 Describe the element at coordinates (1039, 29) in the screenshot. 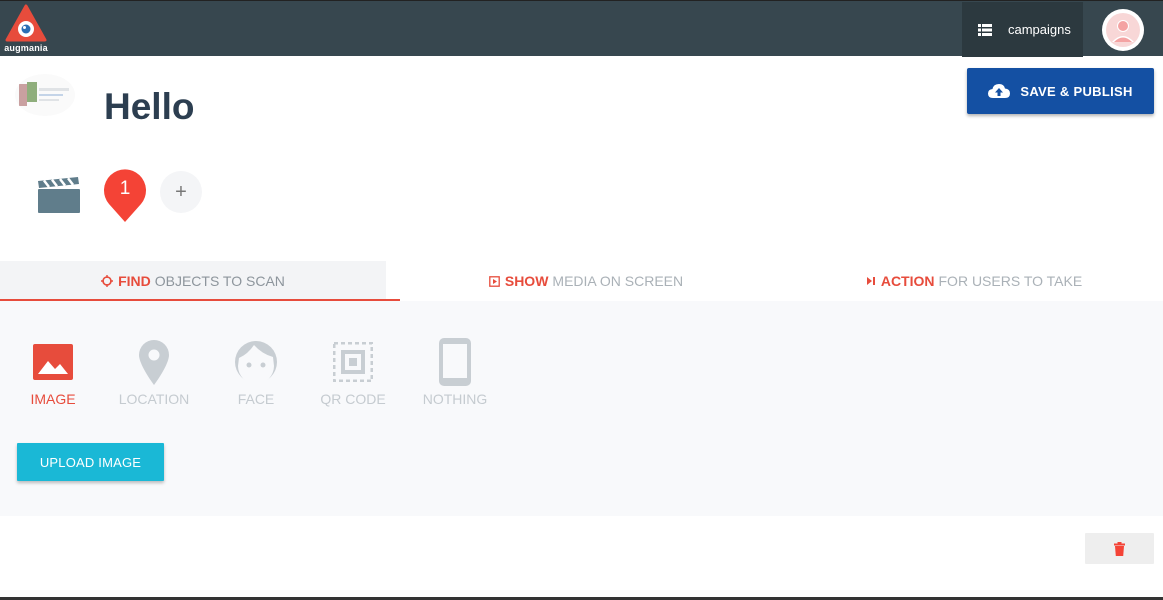

I see `campaigns-label: campaigns` at that location.